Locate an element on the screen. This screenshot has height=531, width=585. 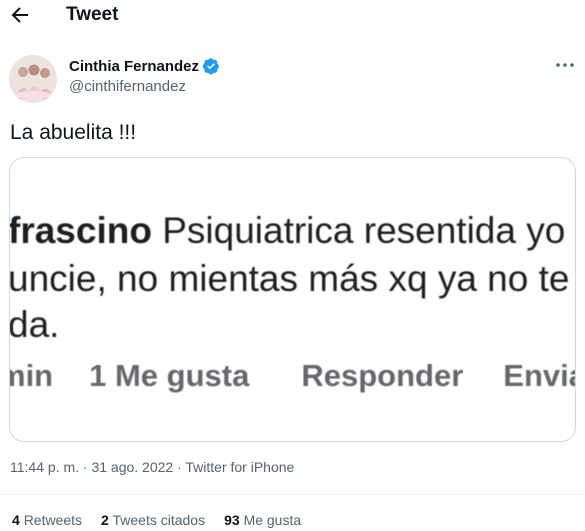
tweet-text: La abuelita !!! is located at coordinates (73, 132).